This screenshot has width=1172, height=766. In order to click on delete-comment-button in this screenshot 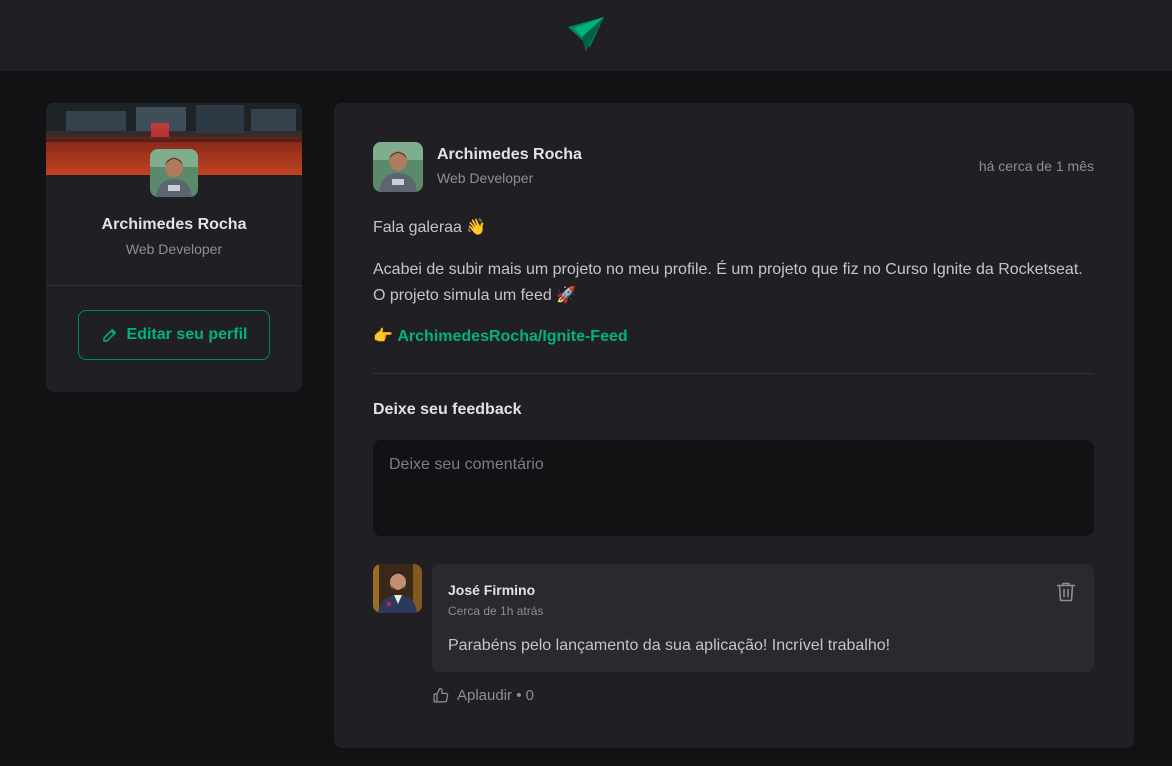, I will do `click(1066, 592)`.